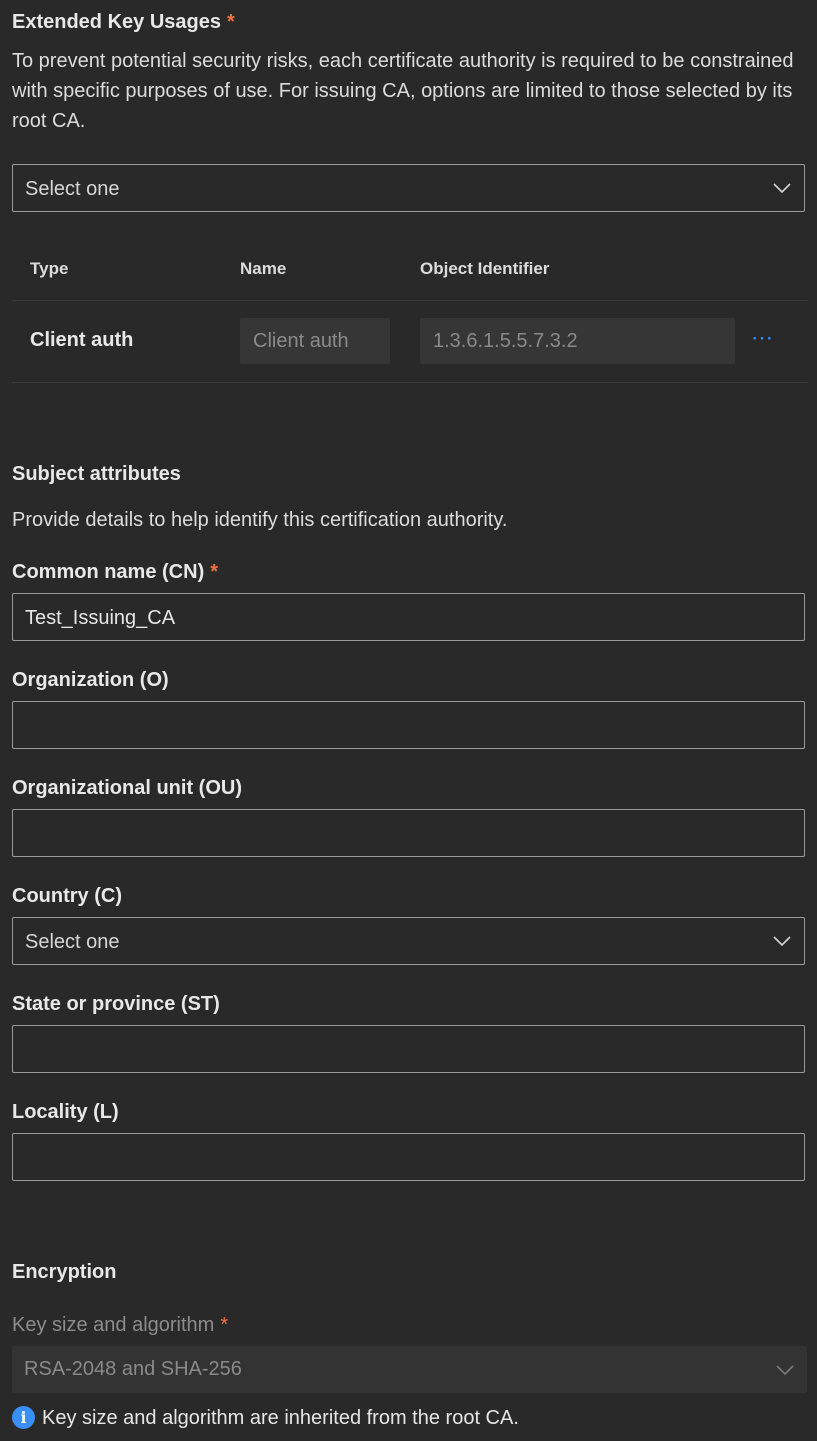 The height and width of the screenshot is (1441, 817). I want to click on eku-title: Extended Key Usages *, so click(123, 22).